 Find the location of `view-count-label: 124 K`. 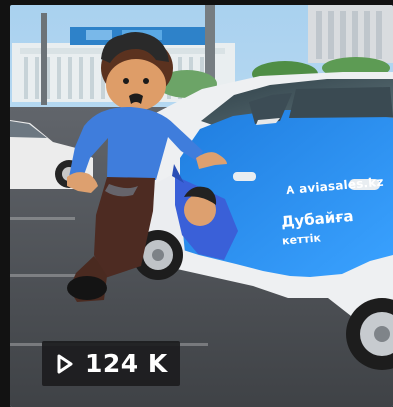

view-count-label: 124 K is located at coordinates (126, 363).